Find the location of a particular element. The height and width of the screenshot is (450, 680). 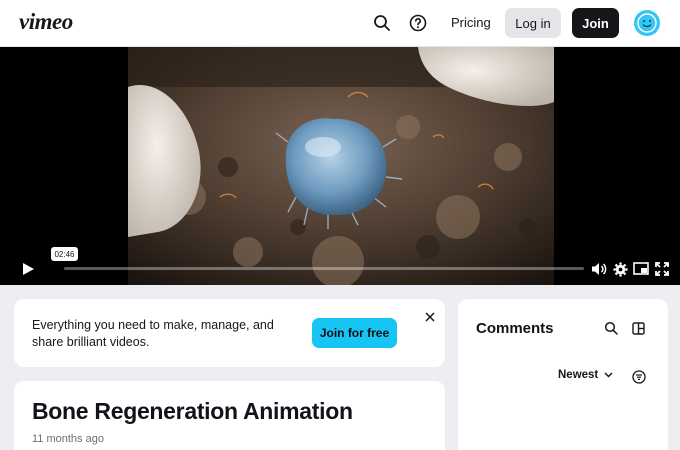

panel-toggle-icon is located at coordinates (638, 328).